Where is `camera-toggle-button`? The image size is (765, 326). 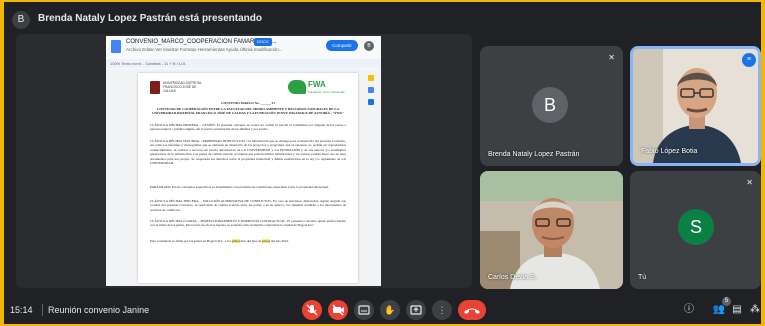 camera-toggle-button is located at coordinates (338, 310).